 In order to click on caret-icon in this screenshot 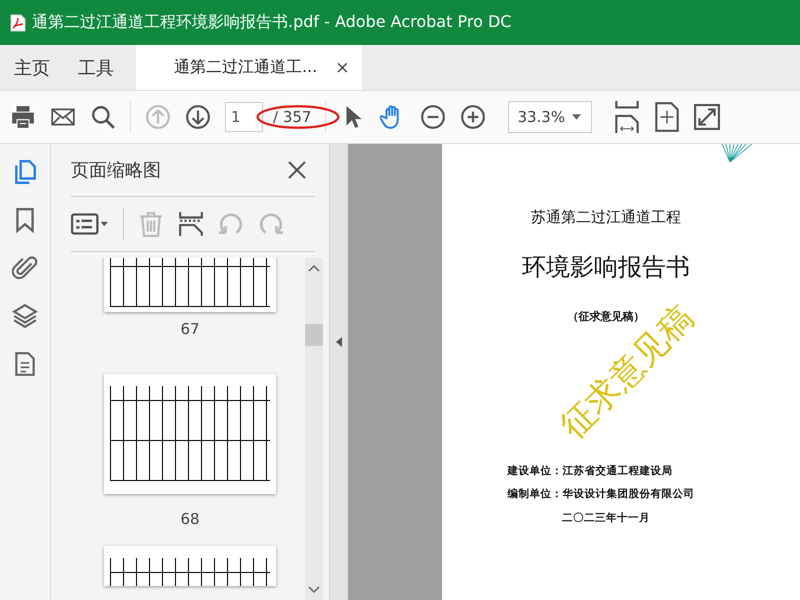, I will do `click(577, 117)`.